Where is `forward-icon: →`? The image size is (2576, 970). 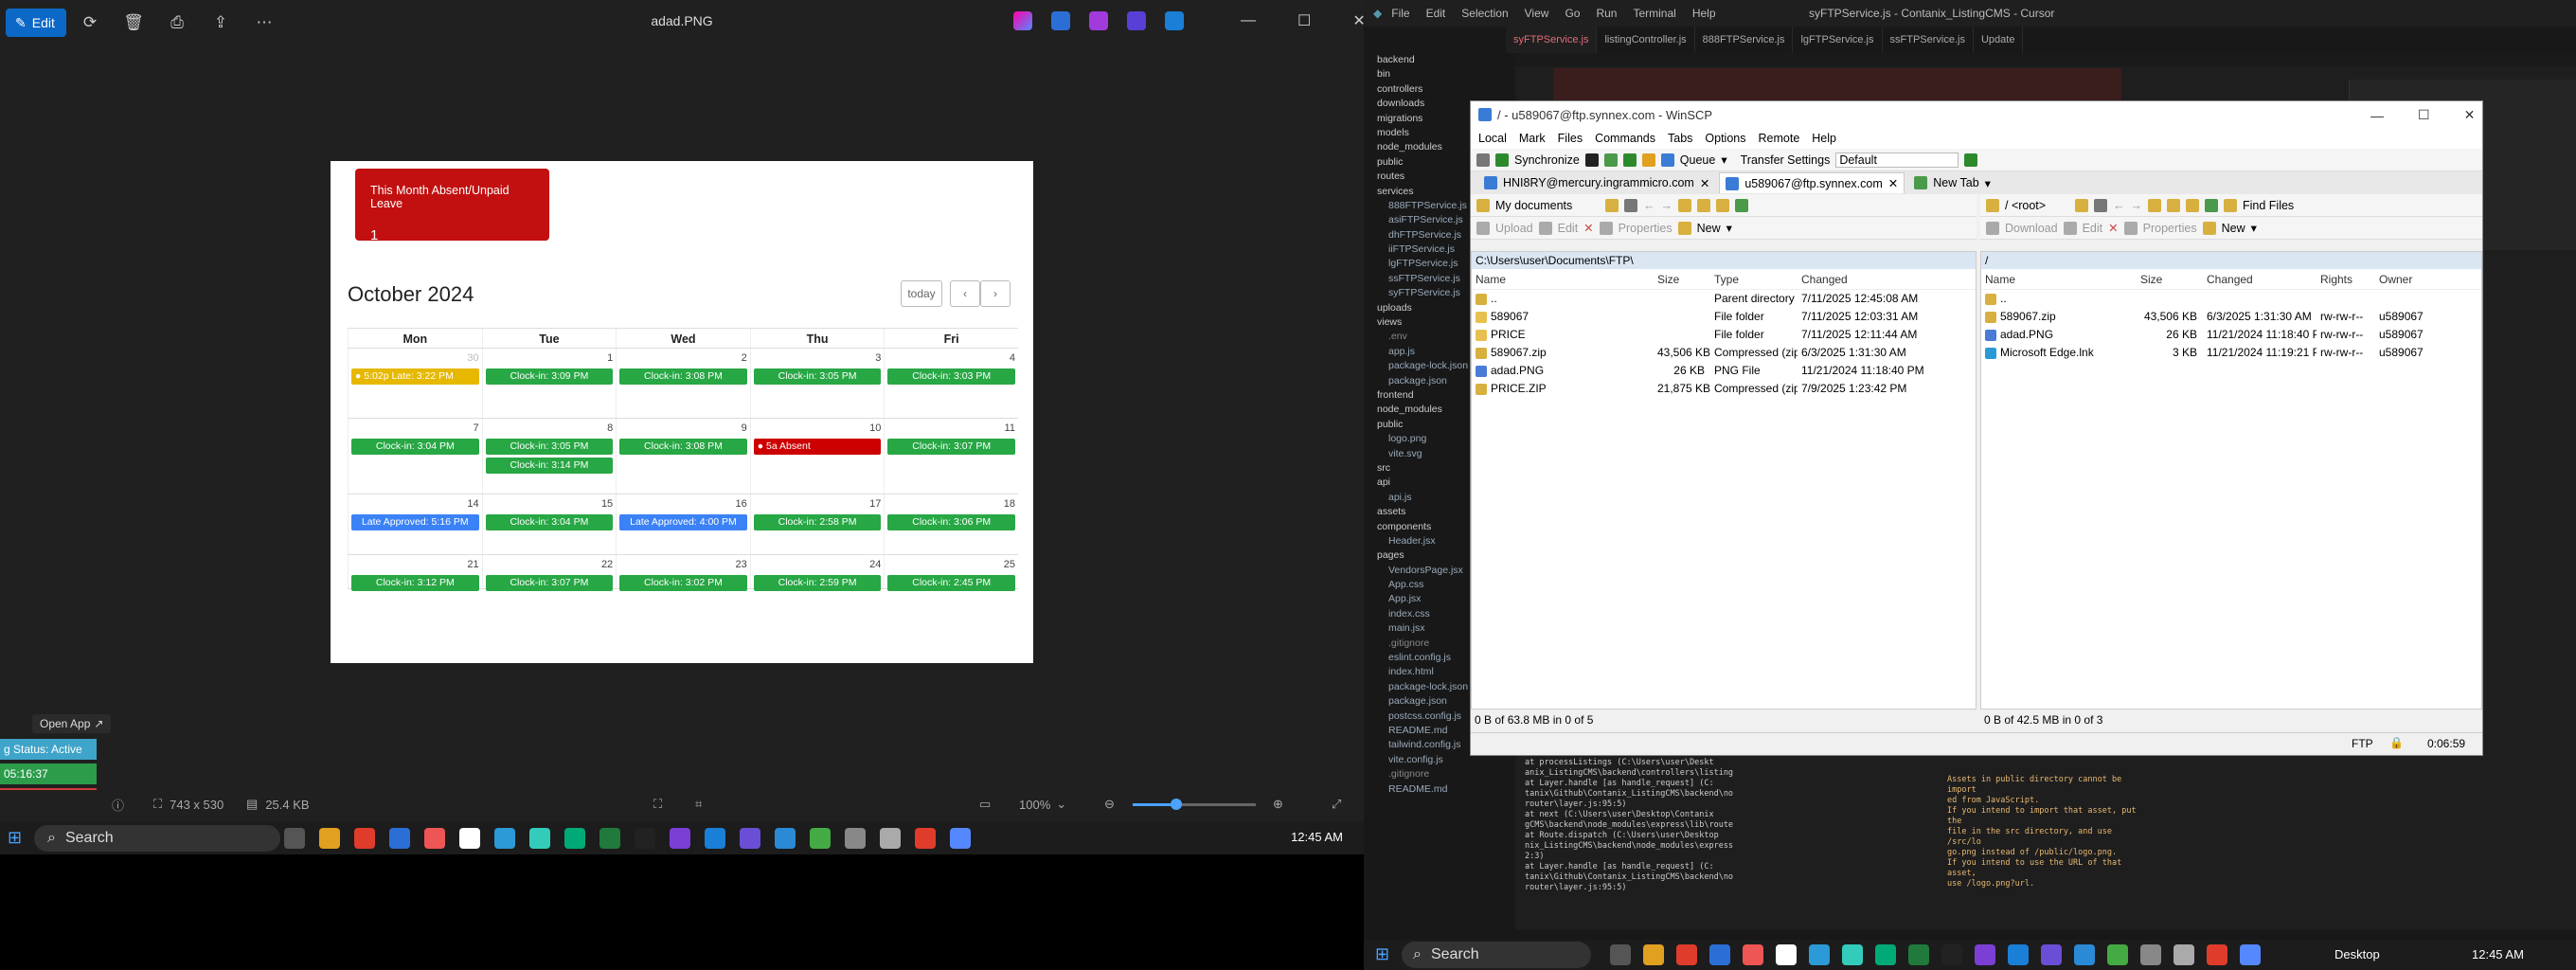
forward-icon: → is located at coordinates (1667, 205).